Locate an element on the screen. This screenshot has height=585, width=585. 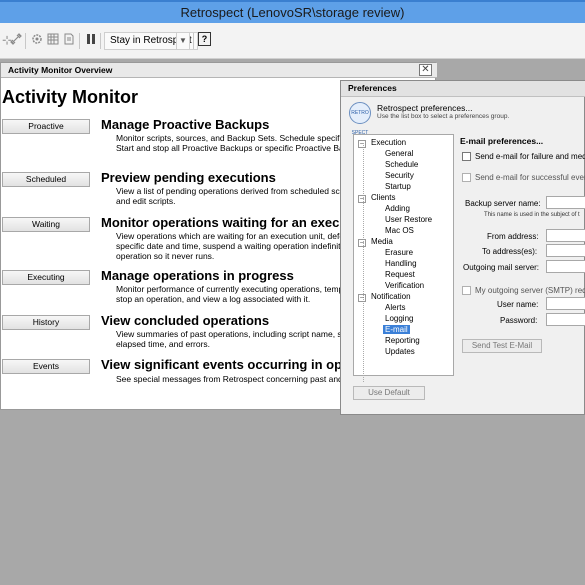
window-title-bar: Retrospect (LenovoSR\storage review) is located at coordinates (292, 11).